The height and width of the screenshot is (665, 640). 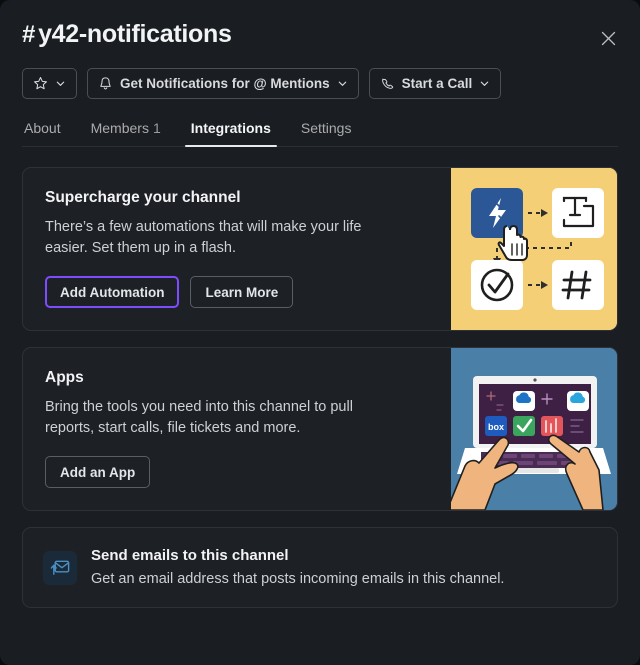 I want to click on tab-integrations-label: Integrations, so click(x=230, y=128).